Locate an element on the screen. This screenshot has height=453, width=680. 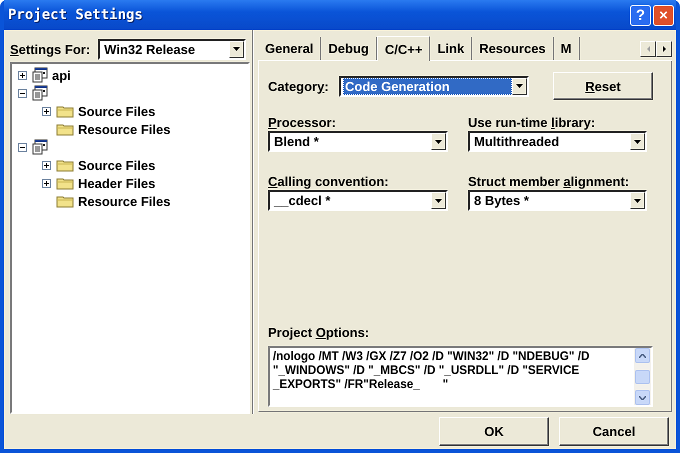
scroll-right-button is located at coordinates (664, 49).